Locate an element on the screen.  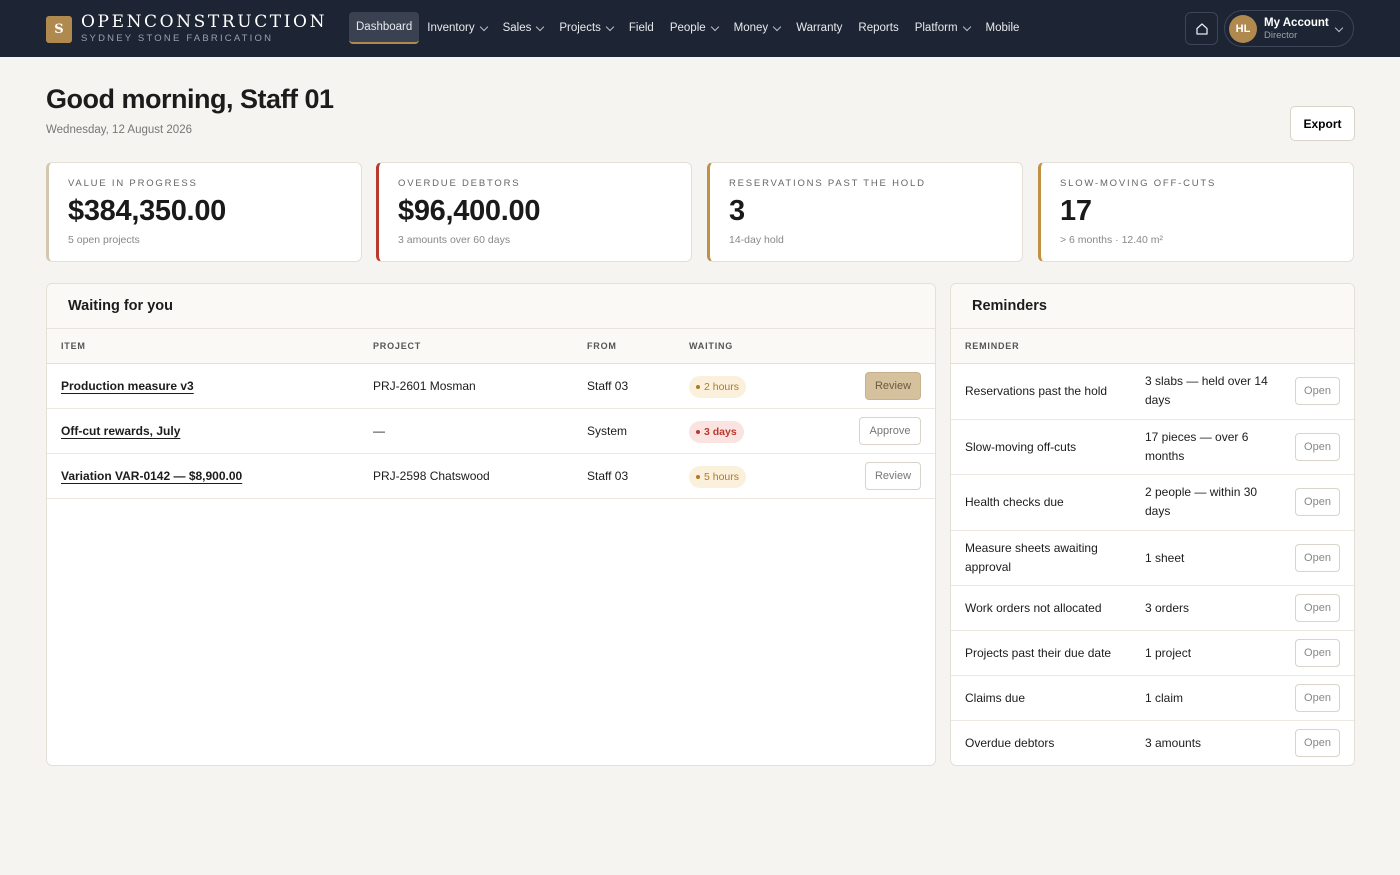
nav-dashboard: Dashboard is located at coordinates (384, 28).